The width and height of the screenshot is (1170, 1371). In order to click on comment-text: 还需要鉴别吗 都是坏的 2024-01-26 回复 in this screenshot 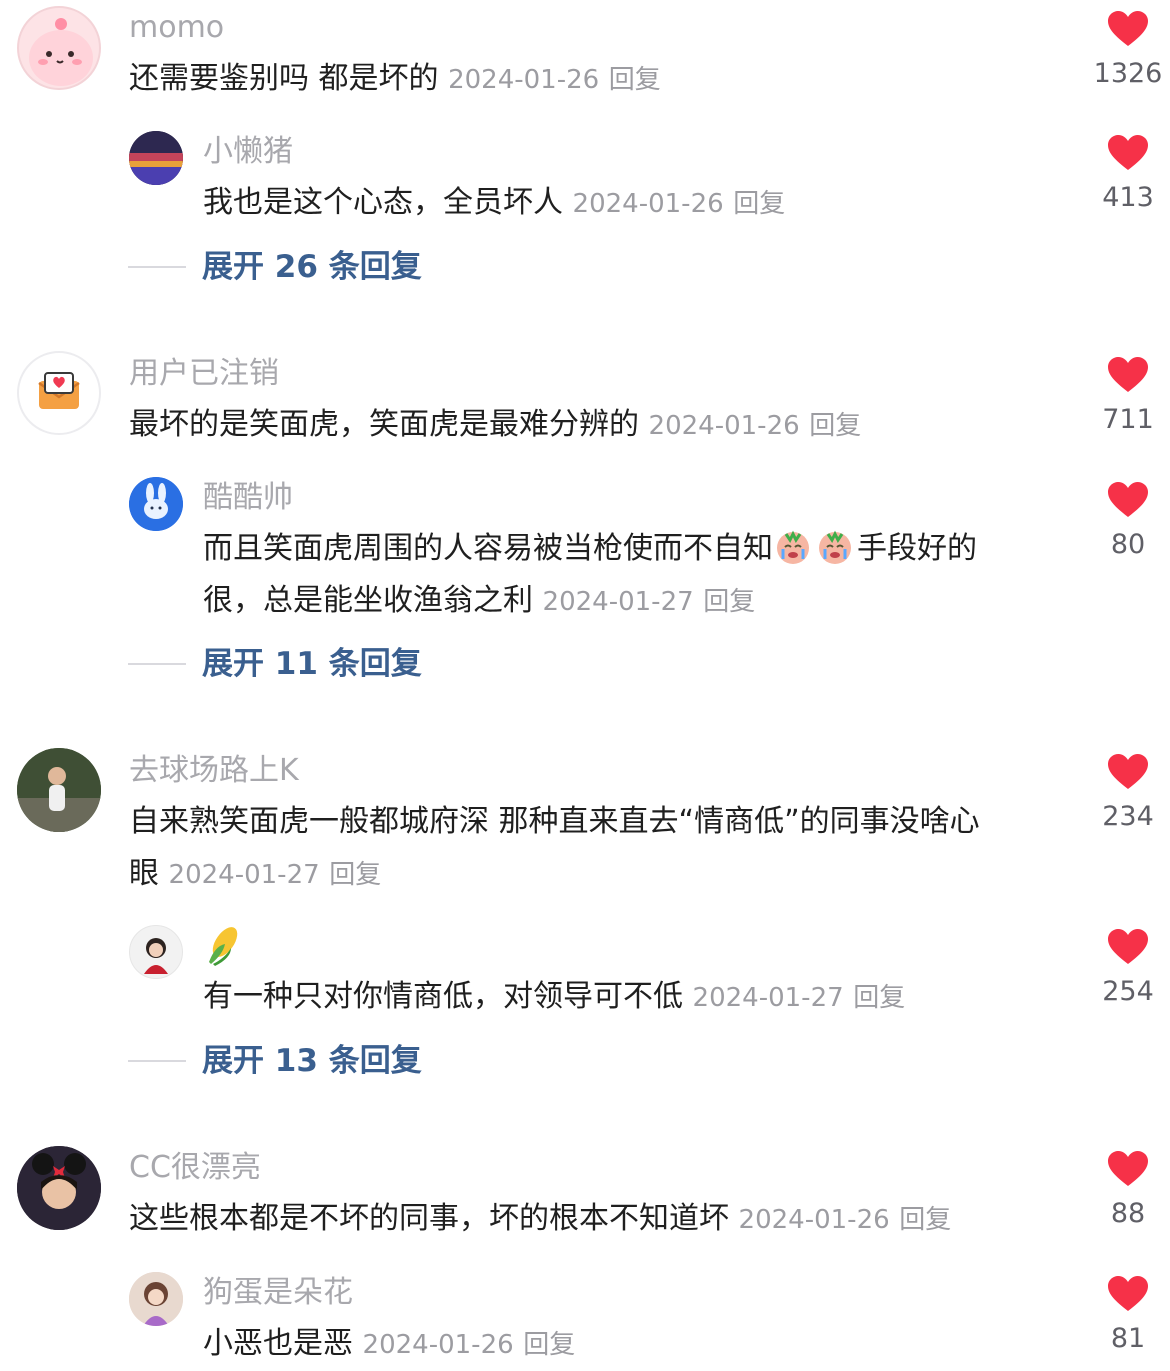, I will do `click(395, 79)`.